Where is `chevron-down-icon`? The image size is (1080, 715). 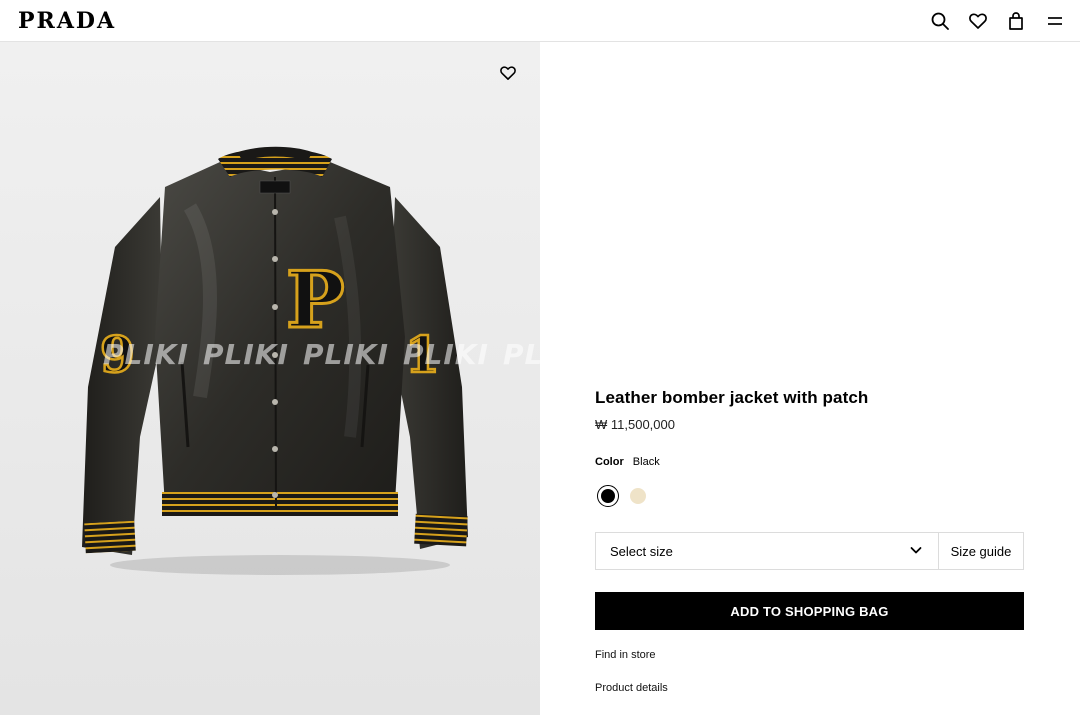 chevron-down-icon is located at coordinates (916, 550).